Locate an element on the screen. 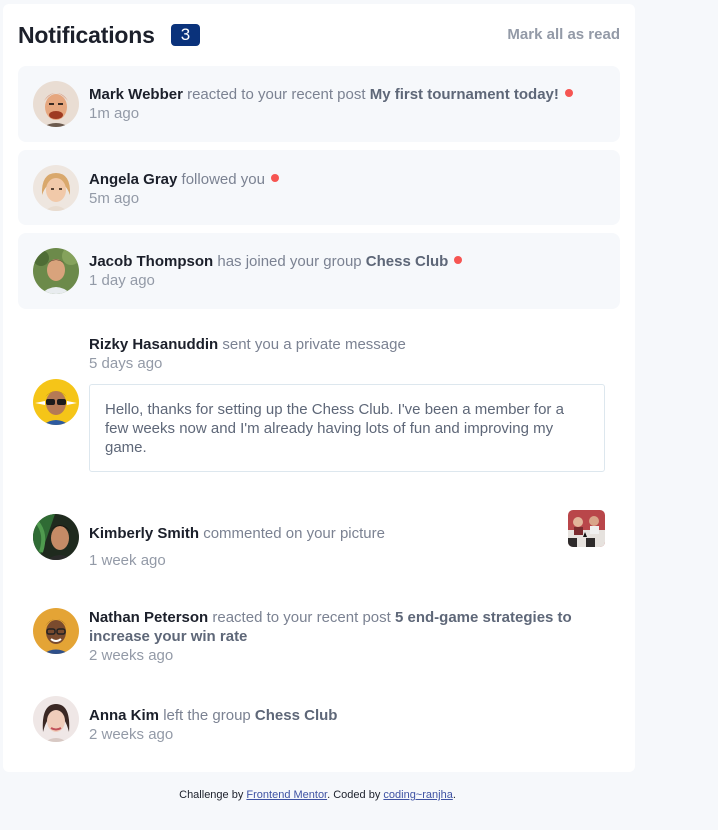 The height and width of the screenshot is (830, 718). footer-middle: . Coded by is located at coordinates (354, 795).